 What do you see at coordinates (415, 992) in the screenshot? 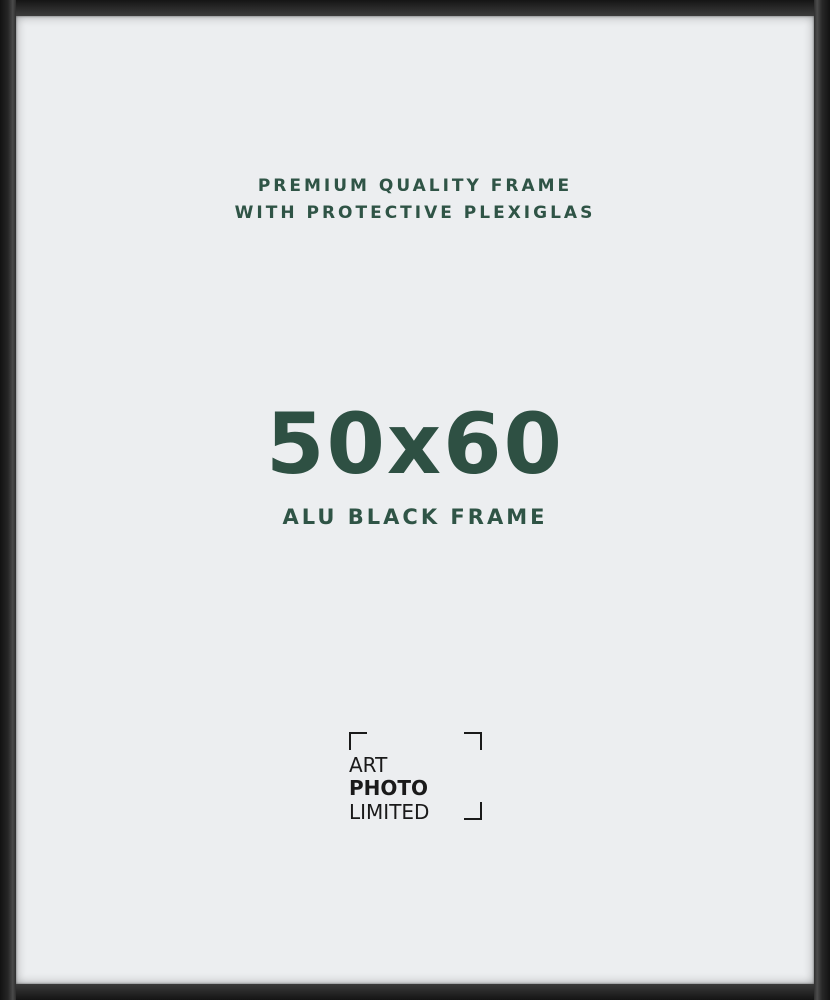
I see `frame-bottom-edge` at bounding box center [415, 992].